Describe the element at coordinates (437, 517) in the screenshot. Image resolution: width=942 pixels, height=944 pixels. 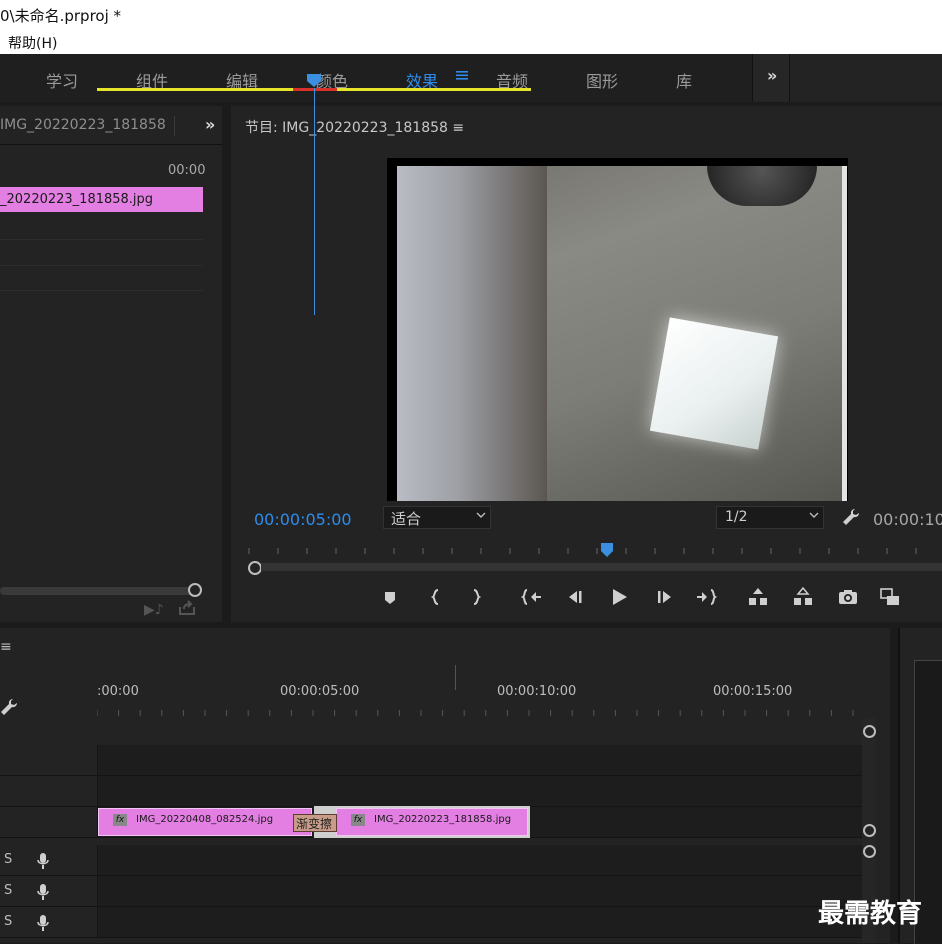
I see `zoom-level-select: 适合` at that location.